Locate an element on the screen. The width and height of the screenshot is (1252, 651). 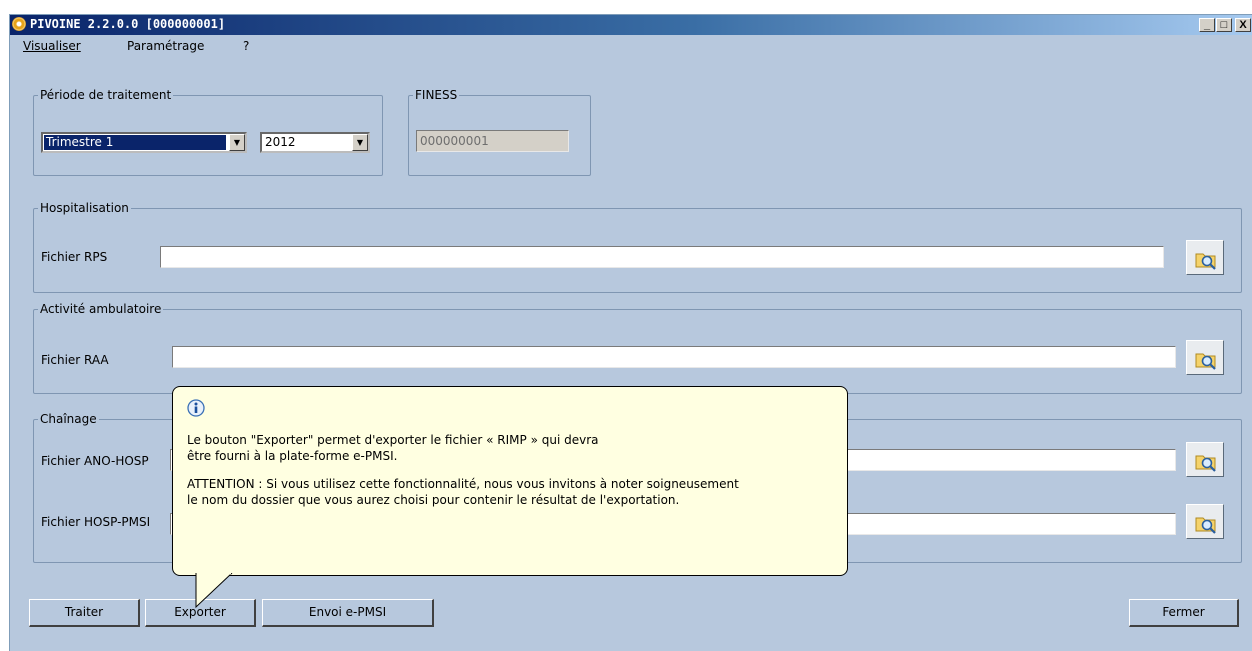
fermer-button: Fermer is located at coordinates (1184, 613).